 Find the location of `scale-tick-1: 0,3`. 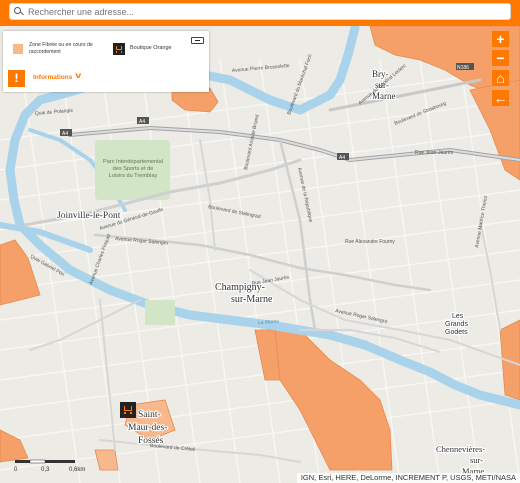

scale-tick-1: 0,3 is located at coordinates (45, 470).